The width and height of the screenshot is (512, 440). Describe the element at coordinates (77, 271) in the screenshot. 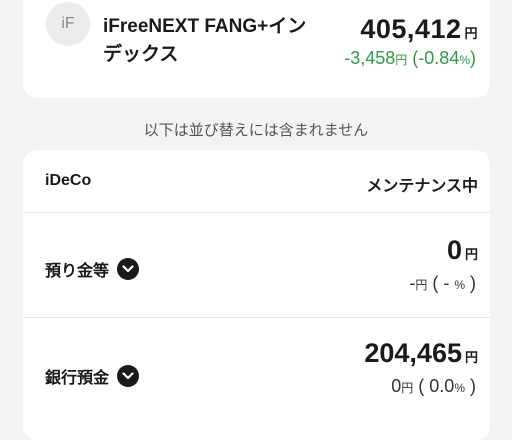

I see `deposit-label: 預り金等` at that location.